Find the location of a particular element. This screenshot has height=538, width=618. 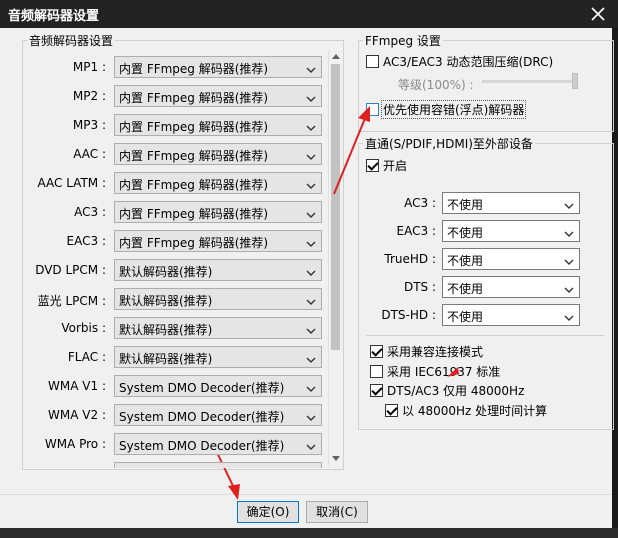

compat-mode-checkbox is located at coordinates (376, 351).